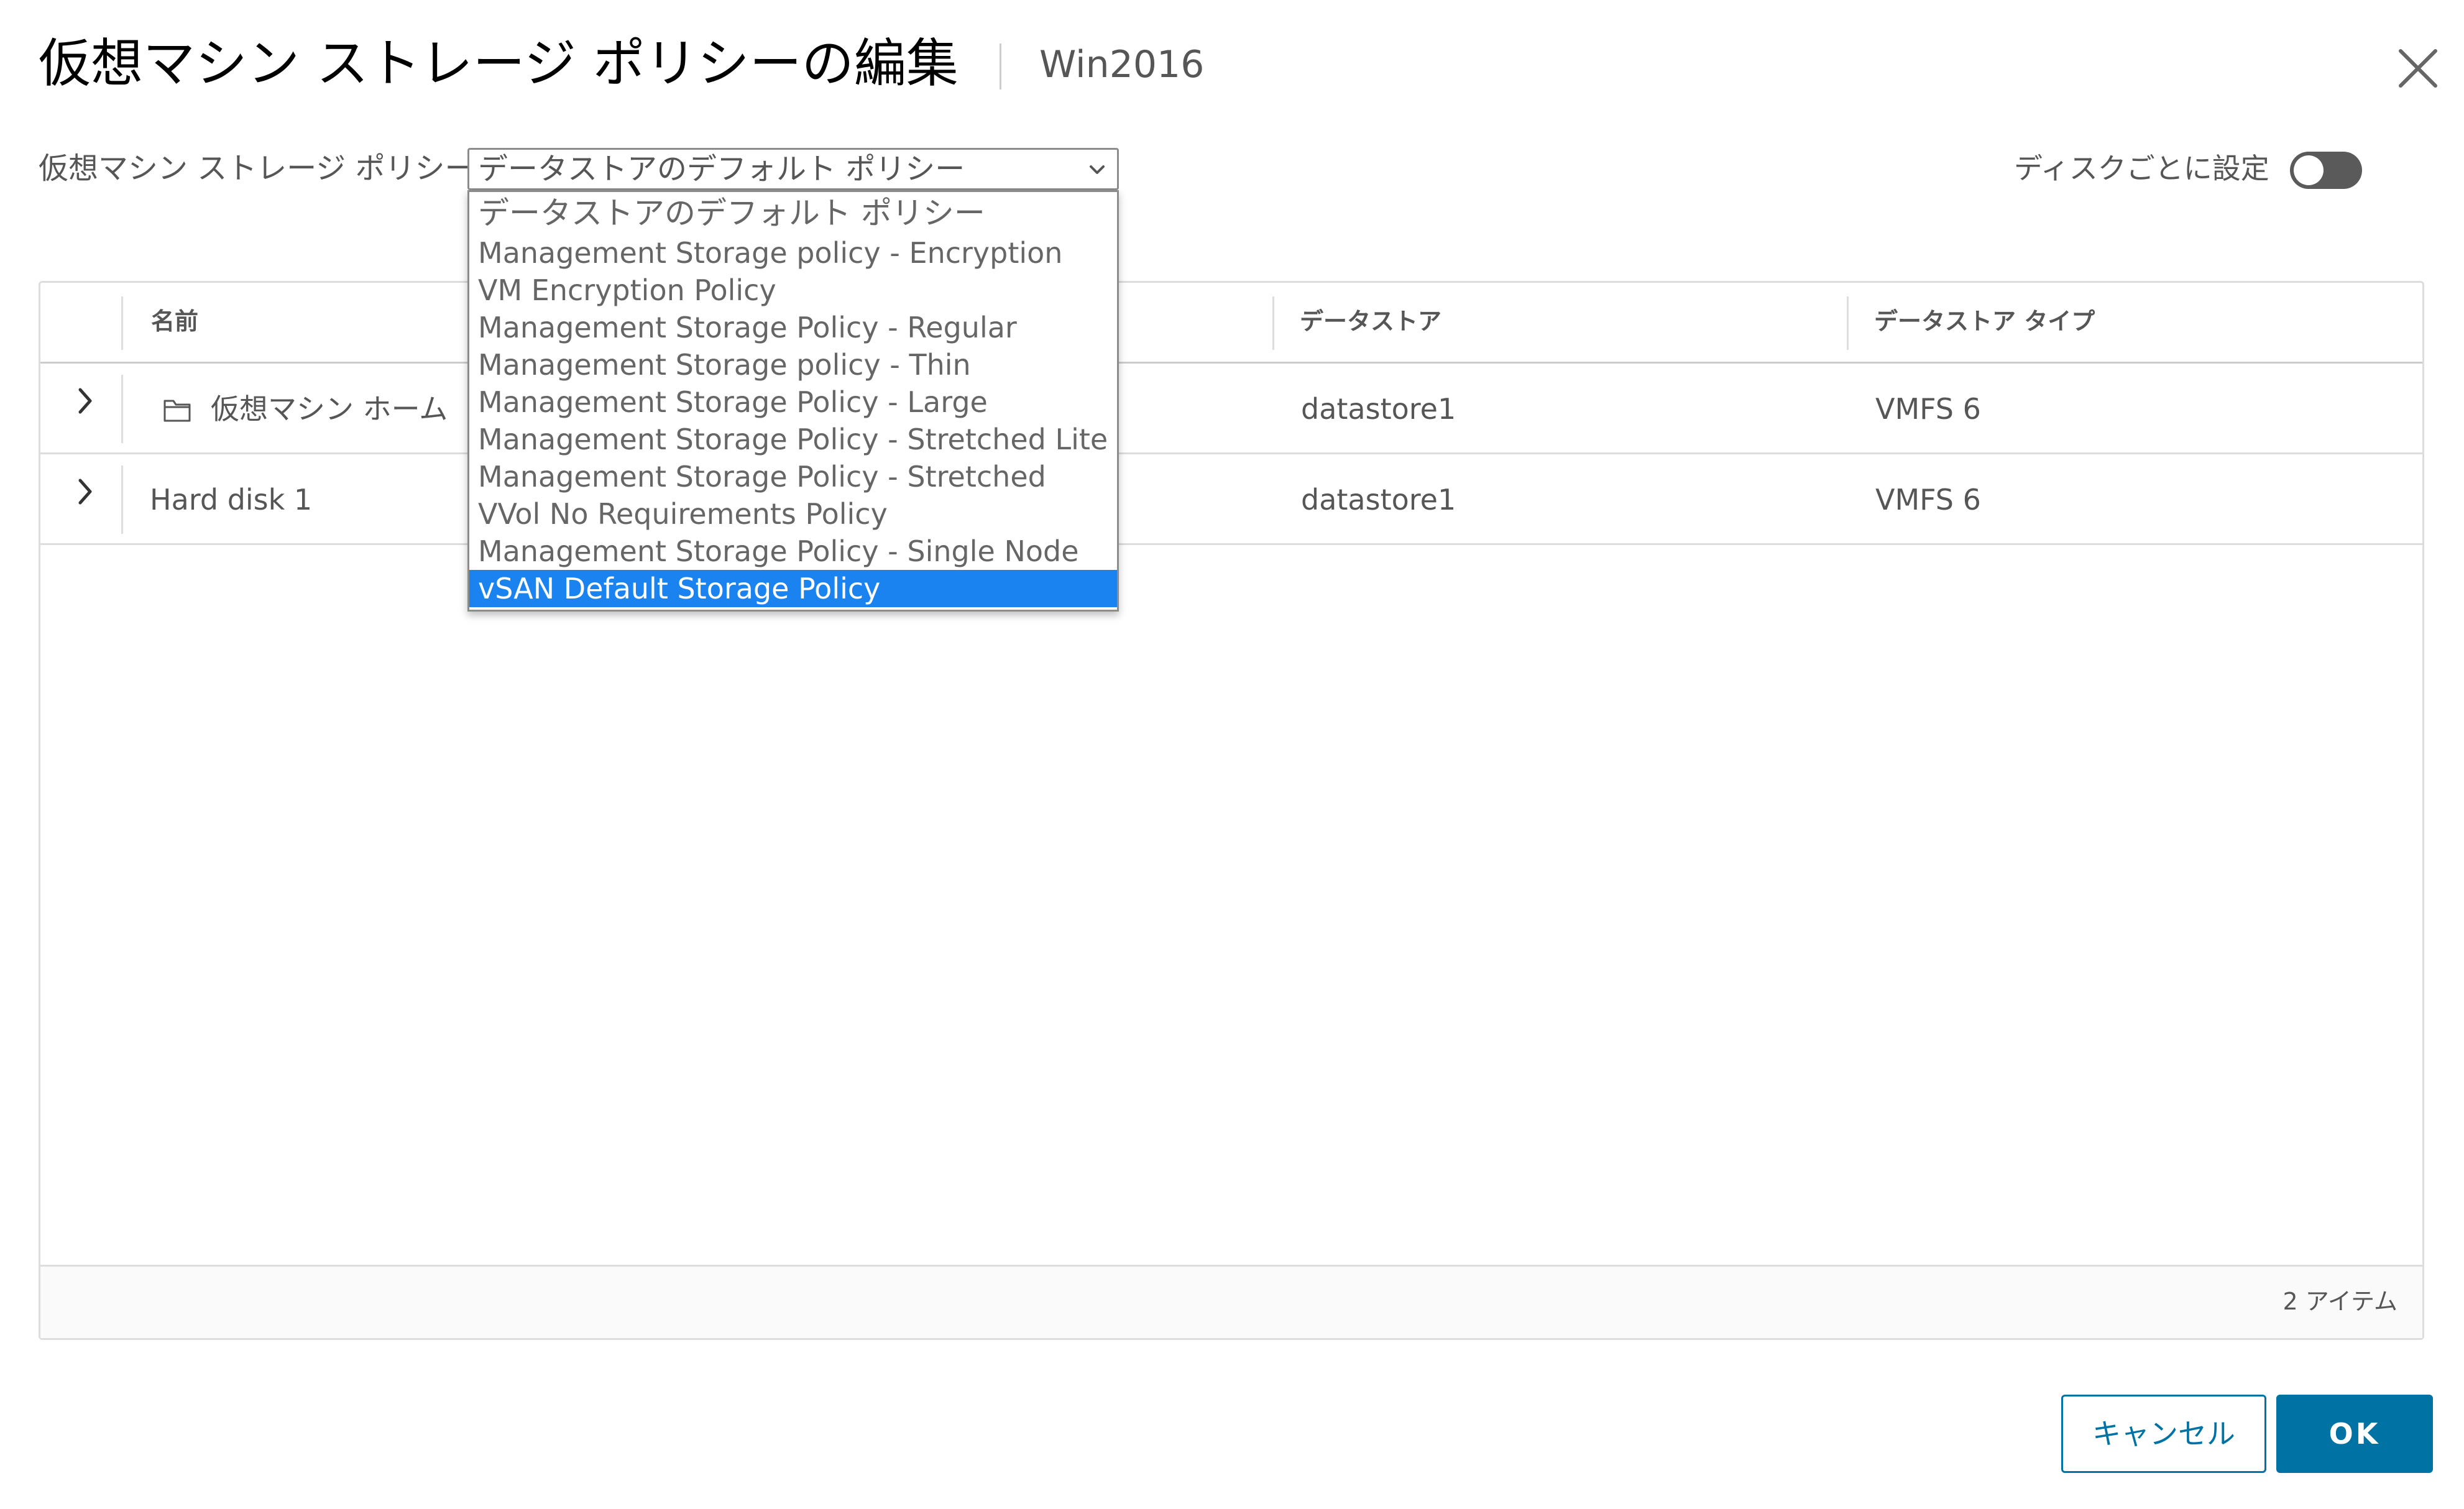 The width and height of the screenshot is (2464, 1509). Describe the element at coordinates (793, 364) in the screenshot. I see `dropdown-option: Management Storage policy - Thin` at that location.